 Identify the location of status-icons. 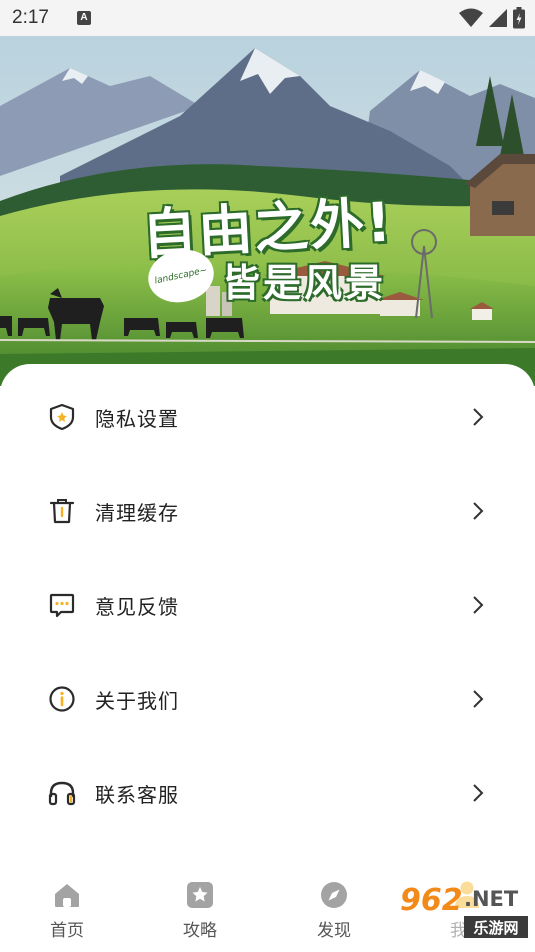
(492, 18).